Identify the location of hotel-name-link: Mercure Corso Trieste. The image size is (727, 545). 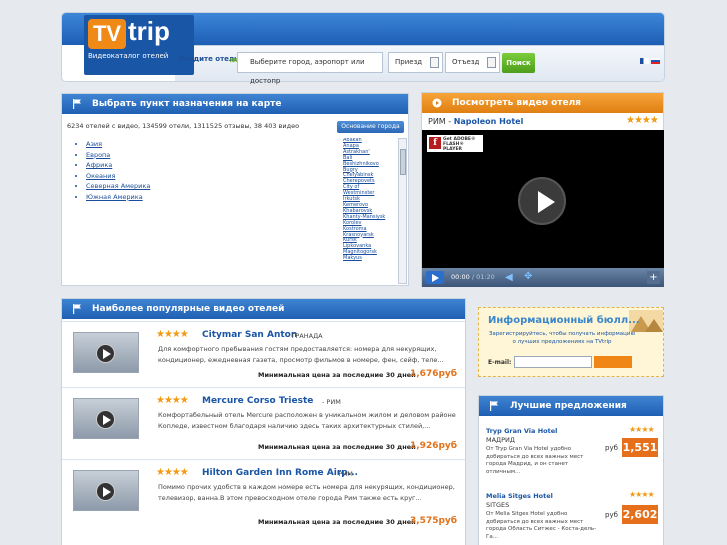
(257, 401).